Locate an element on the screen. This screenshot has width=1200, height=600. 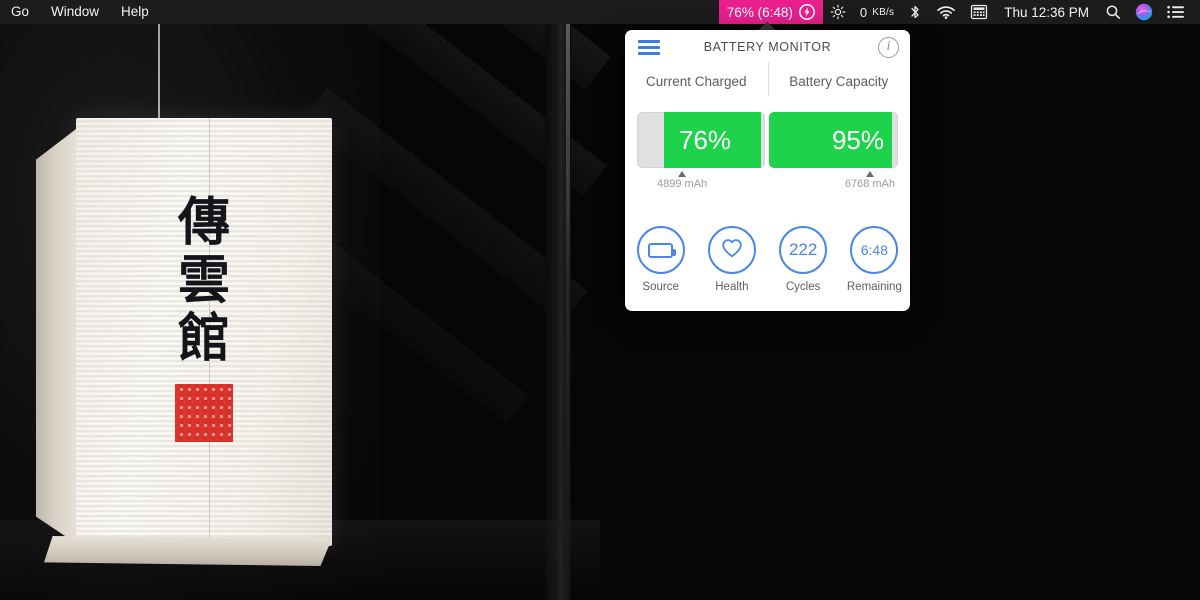
cycles-circle: 222 is located at coordinates (803, 250).